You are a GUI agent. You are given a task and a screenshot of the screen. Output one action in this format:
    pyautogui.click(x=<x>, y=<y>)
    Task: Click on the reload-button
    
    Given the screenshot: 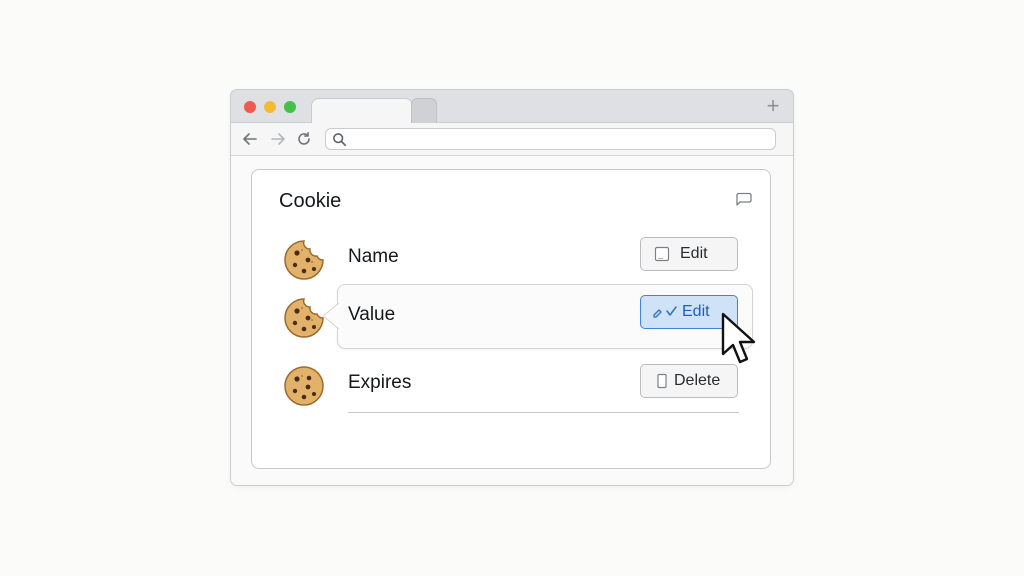 What is the action you would take?
    pyautogui.click(x=304, y=139)
    